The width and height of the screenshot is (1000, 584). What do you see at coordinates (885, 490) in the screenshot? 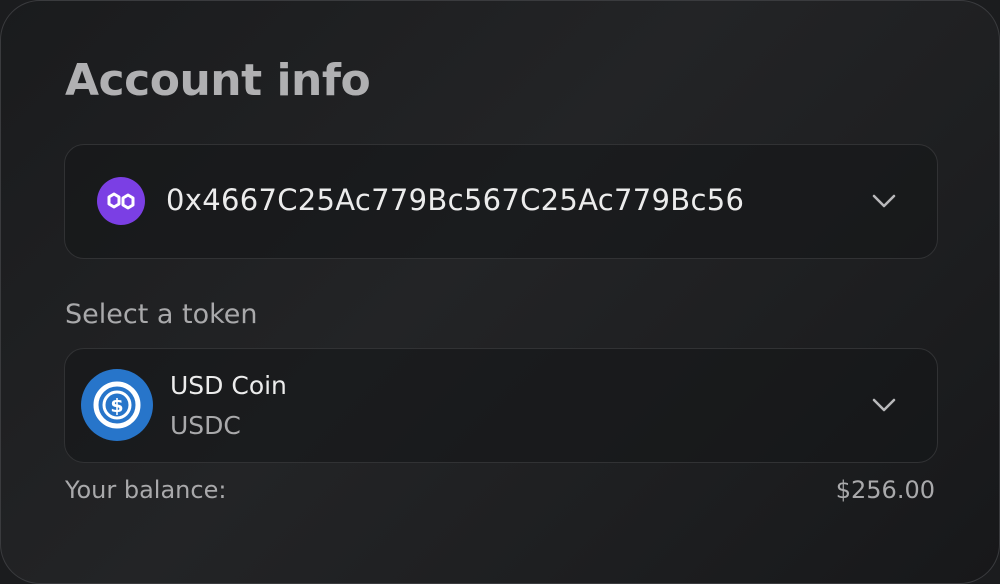
I see `balance-value: $256.00` at bounding box center [885, 490].